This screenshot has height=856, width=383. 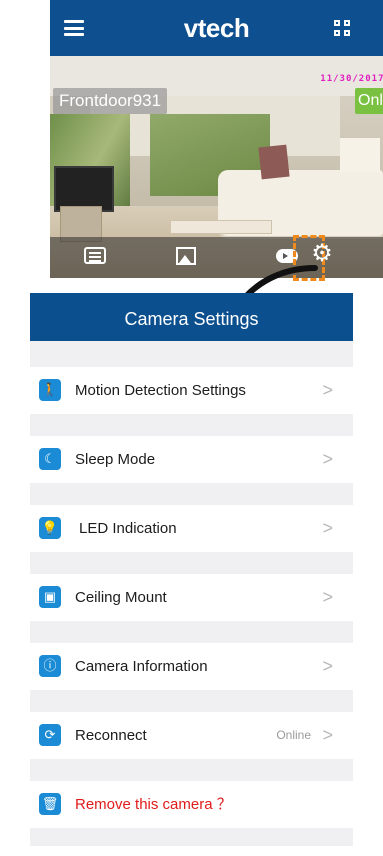 I want to click on row-label: Reconnect, so click(x=111, y=735).